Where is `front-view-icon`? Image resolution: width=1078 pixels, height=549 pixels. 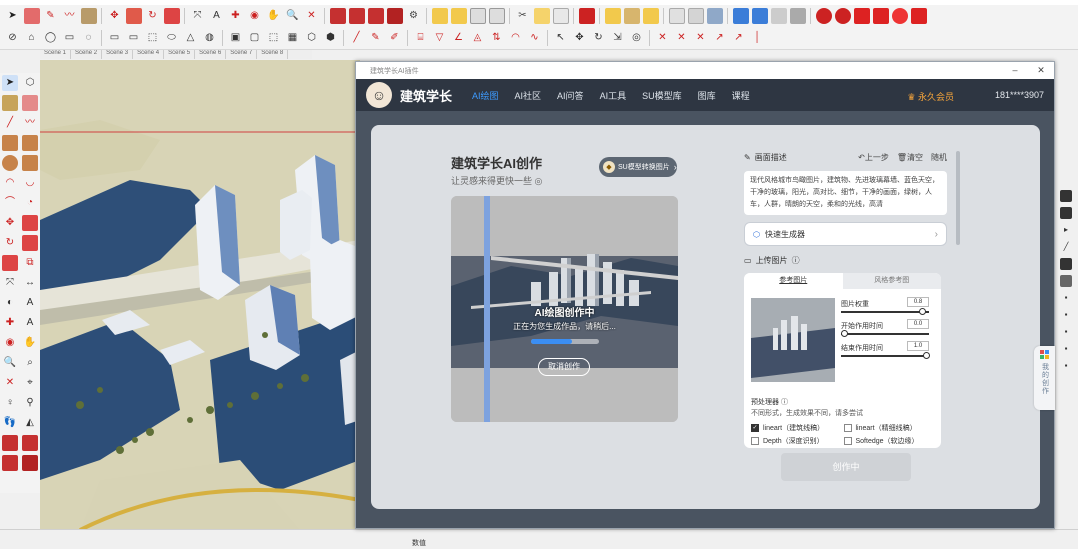 front-view-icon is located at coordinates (477, 16).